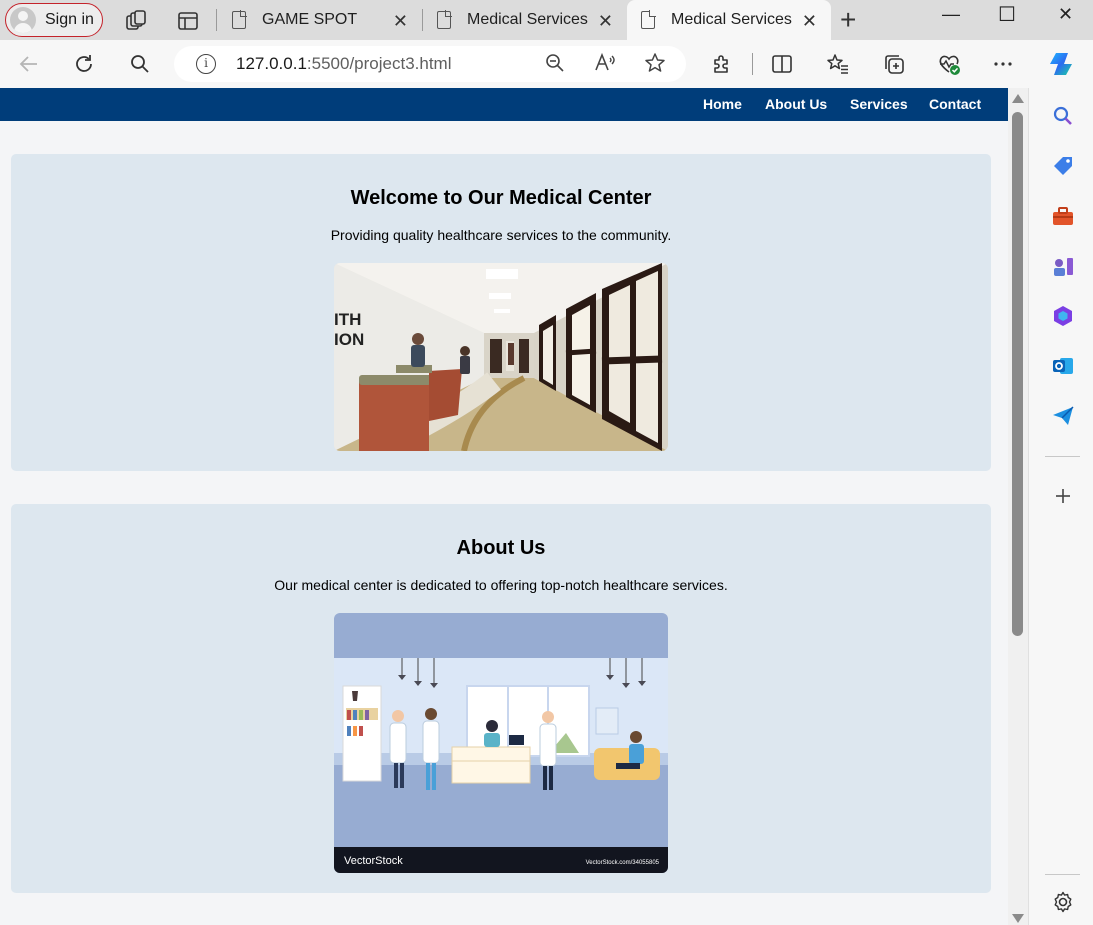 This screenshot has width=1093, height=925. What do you see at coordinates (1063, 216) in the screenshot?
I see `toolbox-icon` at bounding box center [1063, 216].